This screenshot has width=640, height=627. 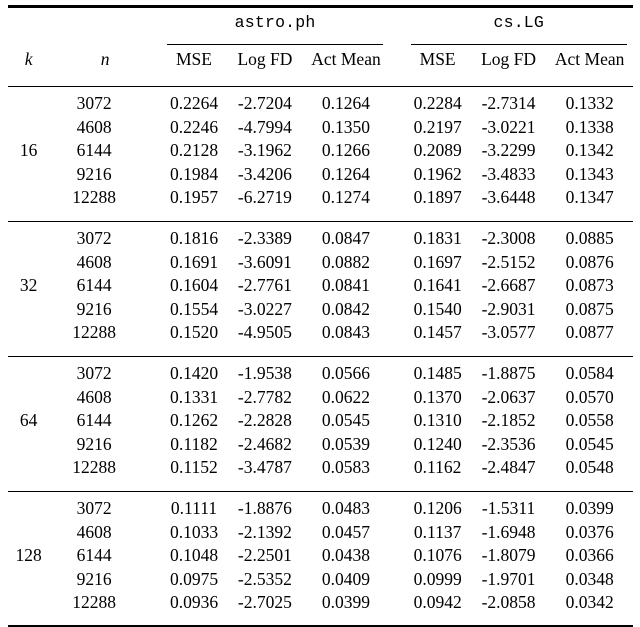 What do you see at coordinates (508, 238) in the screenshot?
I see `cslg-logfd-cell: -2.3008` at bounding box center [508, 238].